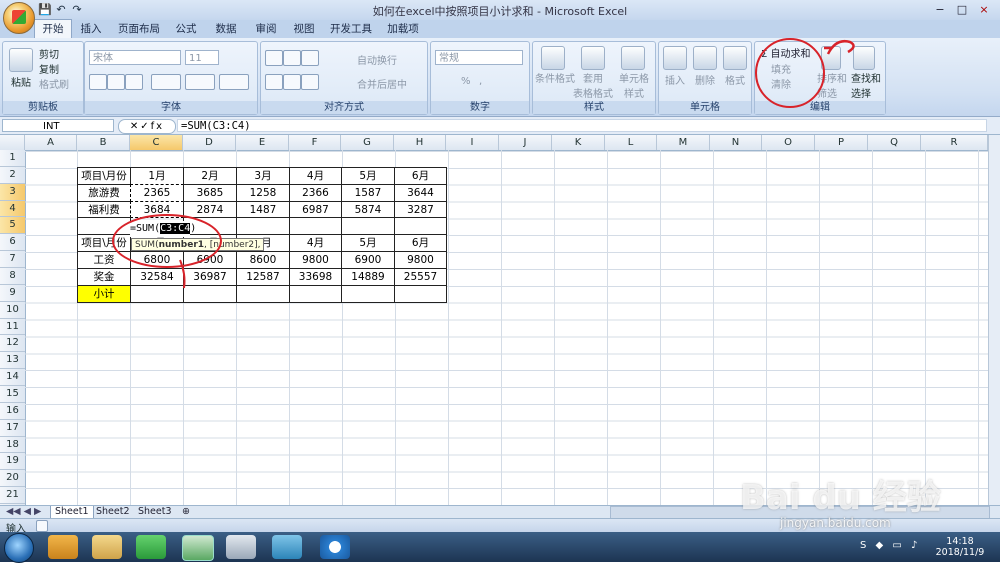  Describe the element at coordinates (420, 175) in the screenshot. I see `table-header-cell: 6月` at that location.